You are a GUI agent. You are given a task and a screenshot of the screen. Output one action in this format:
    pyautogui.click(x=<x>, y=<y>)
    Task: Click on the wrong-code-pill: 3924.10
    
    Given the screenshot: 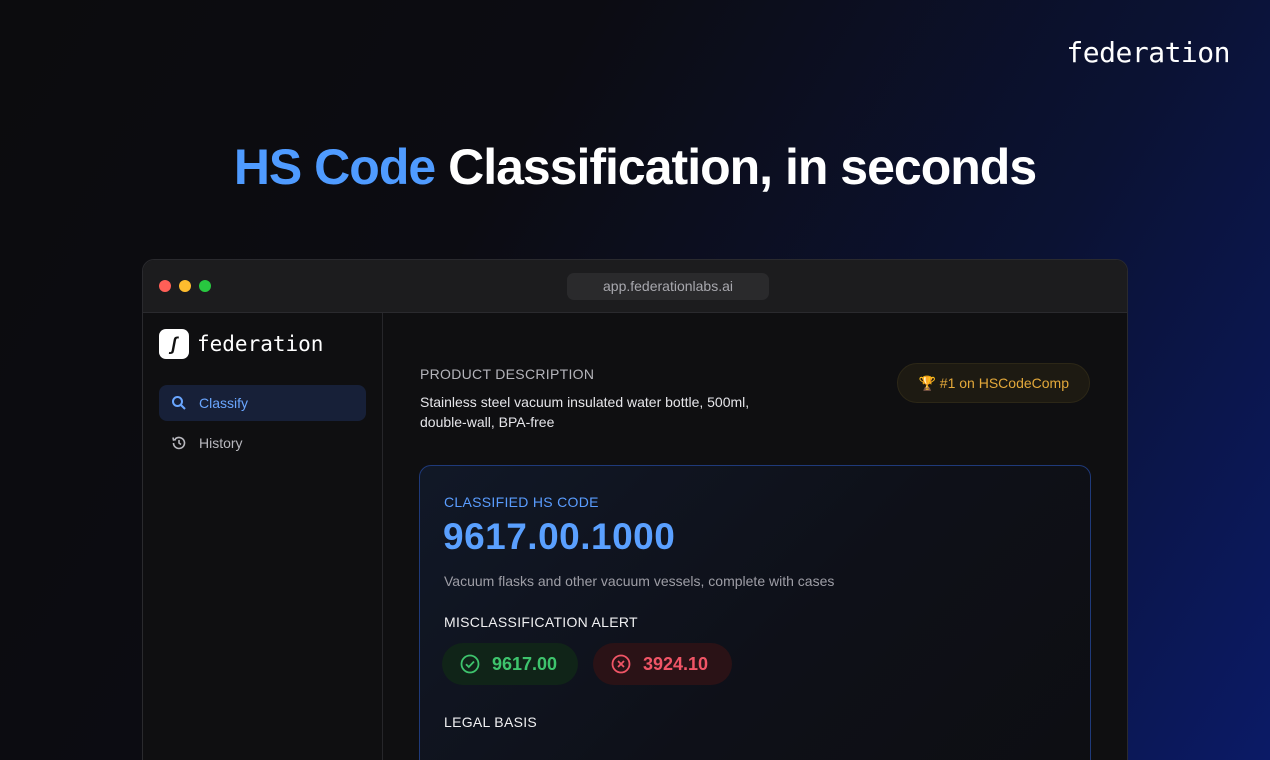 What is the action you would take?
    pyautogui.click(x=662, y=664)
    